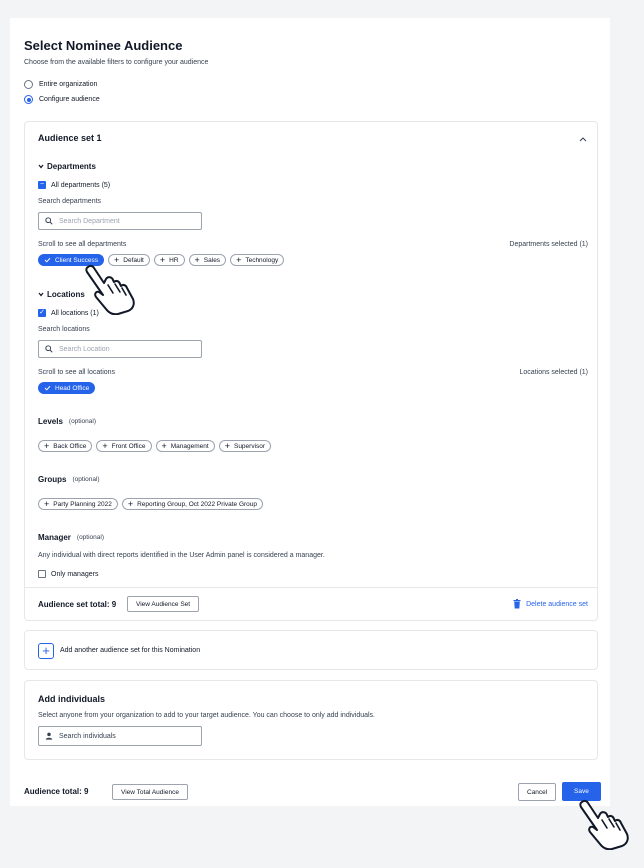 This screenshot has height=868, width=644. I want to click on search-departments-input: Search Department, so click(120, 221).